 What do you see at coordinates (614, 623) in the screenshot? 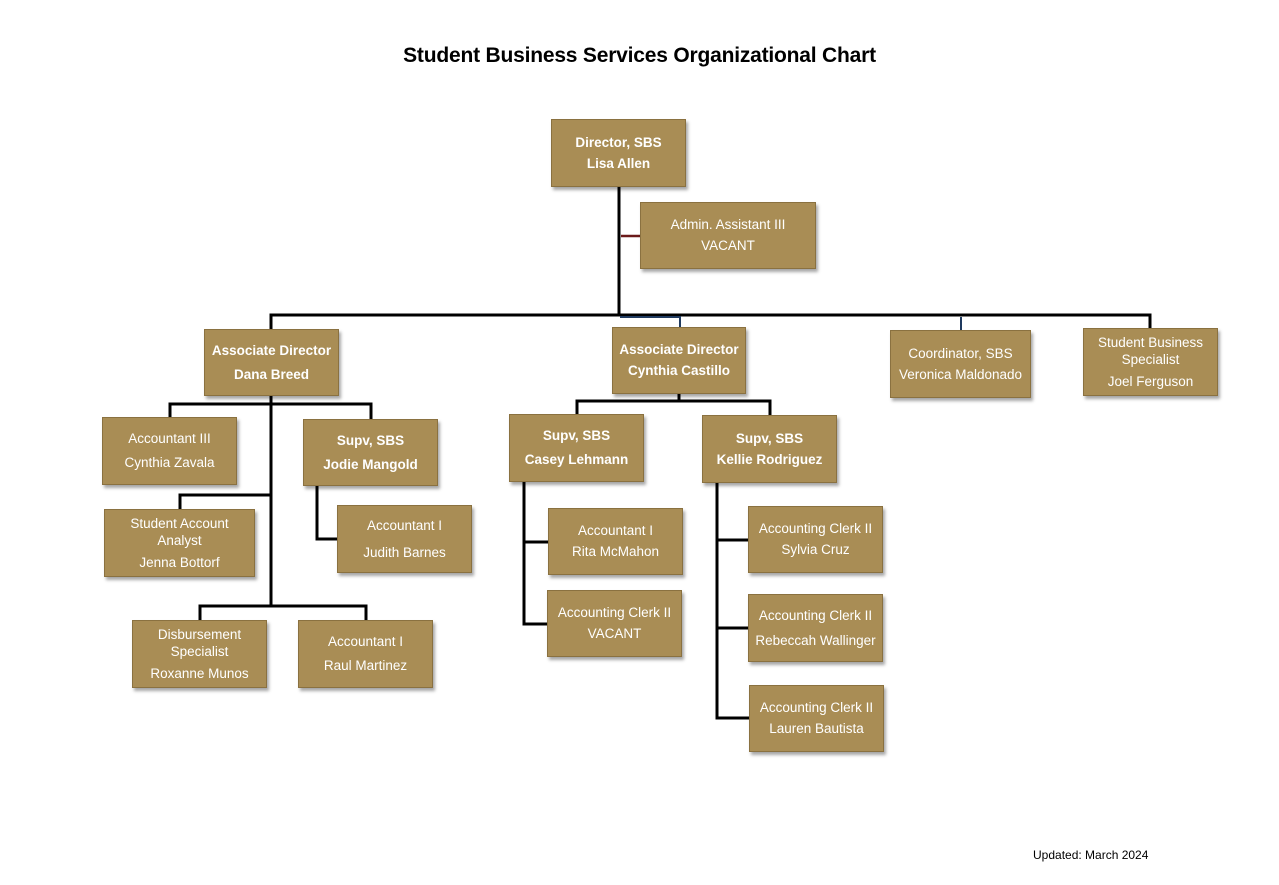
I see `node-clerk2-vacant: Accounting Clerk II VACANT` at bounding box center [614, 623].